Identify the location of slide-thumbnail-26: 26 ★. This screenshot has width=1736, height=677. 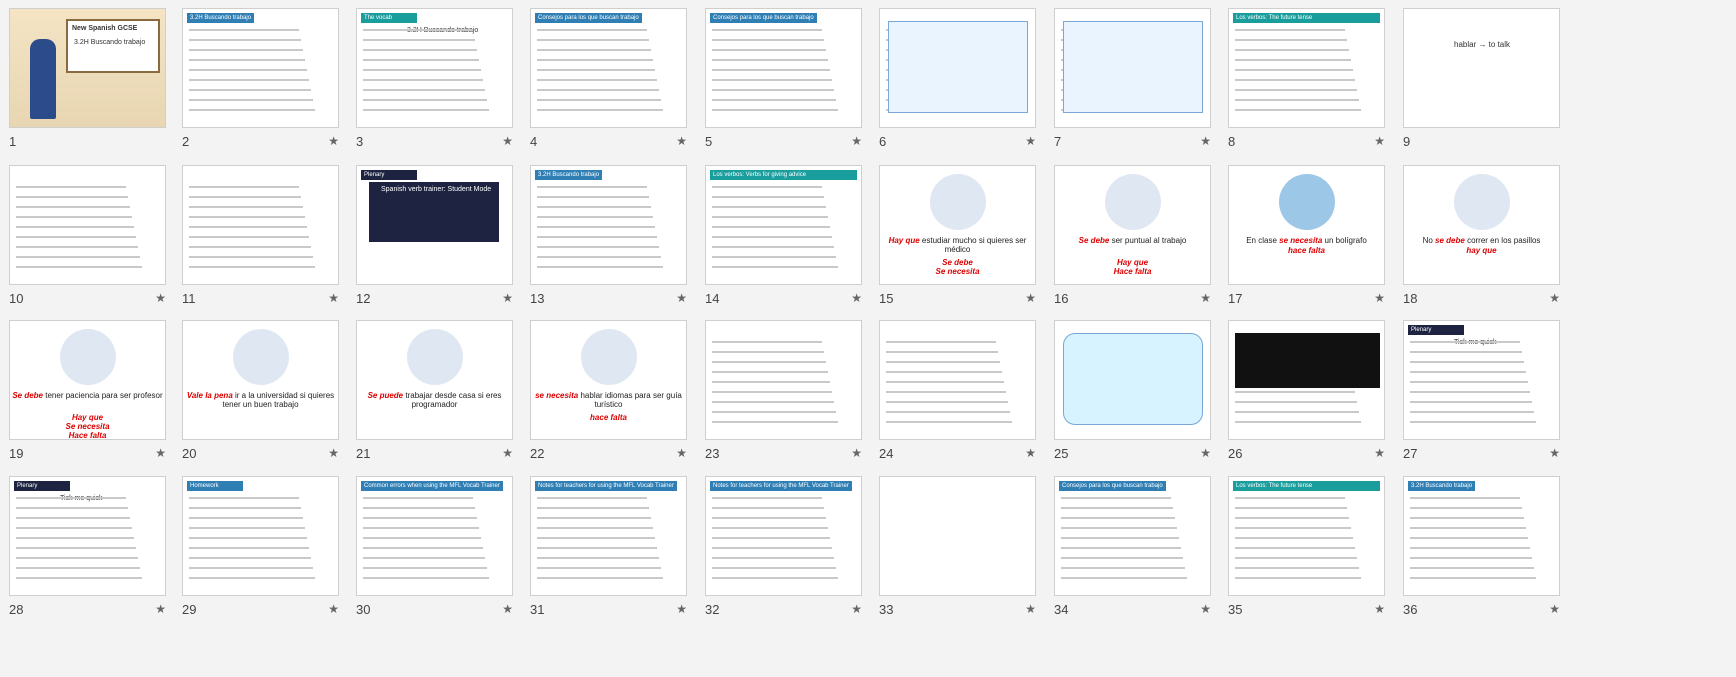
(1306, 397).